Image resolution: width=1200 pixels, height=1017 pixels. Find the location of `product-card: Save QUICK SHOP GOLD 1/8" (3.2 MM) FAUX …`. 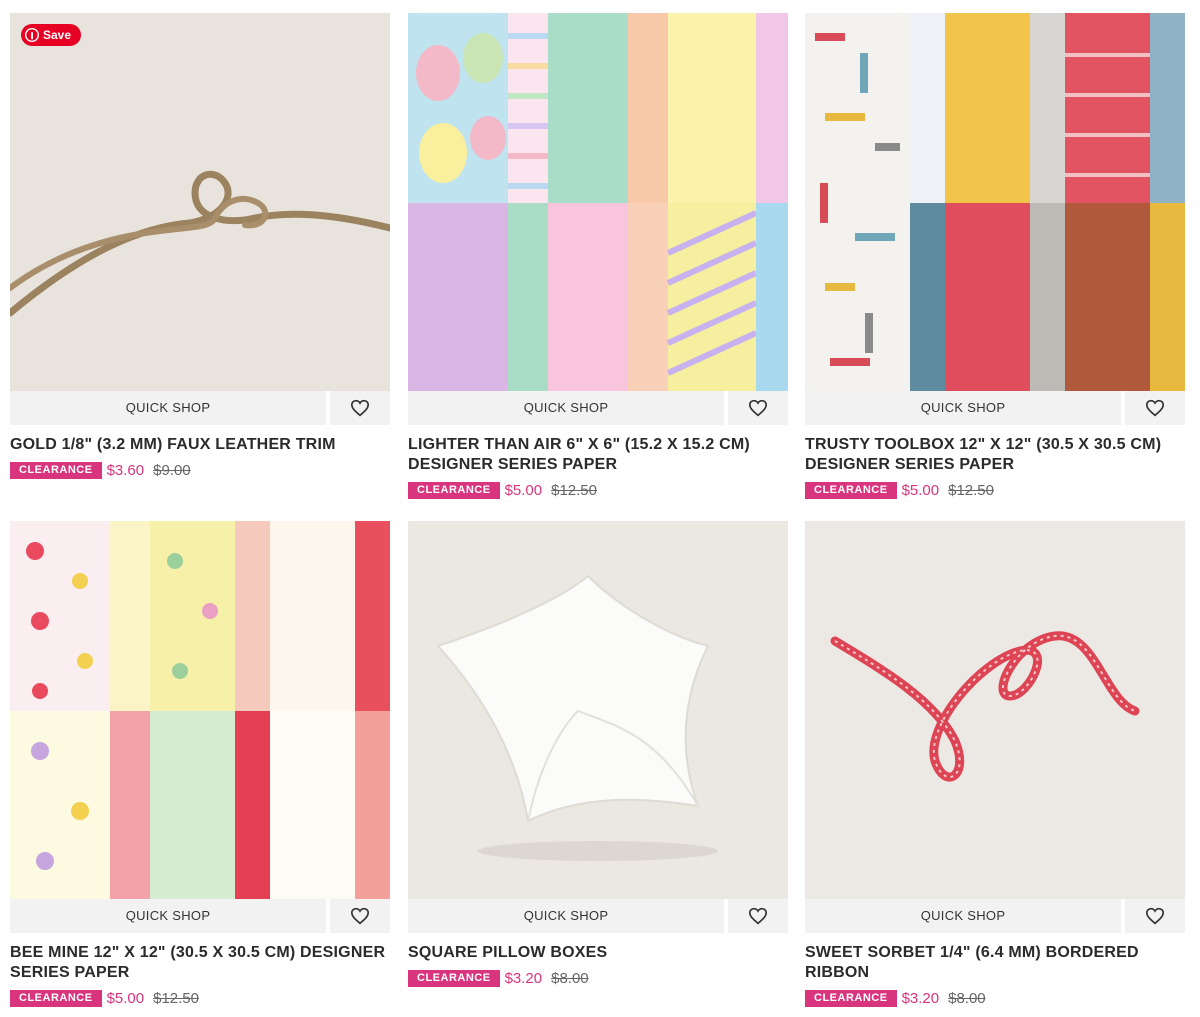

product-card: Save QUICK SHOP GOLD 1/8" (3.2 MM) FAUX … is located at coordinates (200, 246).